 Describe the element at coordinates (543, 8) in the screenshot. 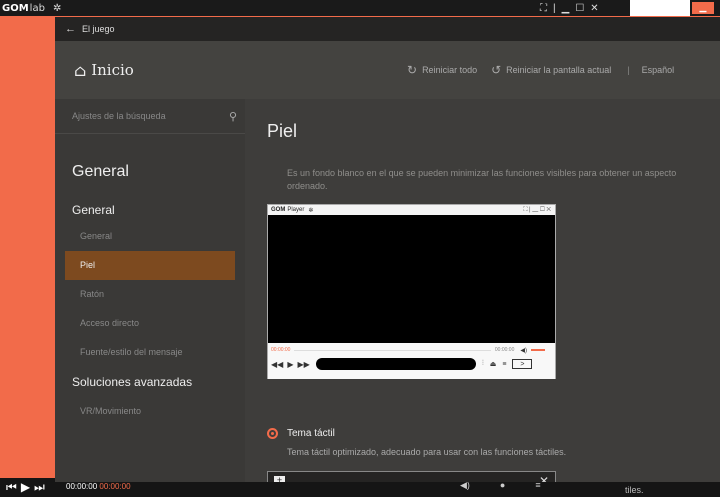

I see `compact-mode-icon: ⛶` at that location.